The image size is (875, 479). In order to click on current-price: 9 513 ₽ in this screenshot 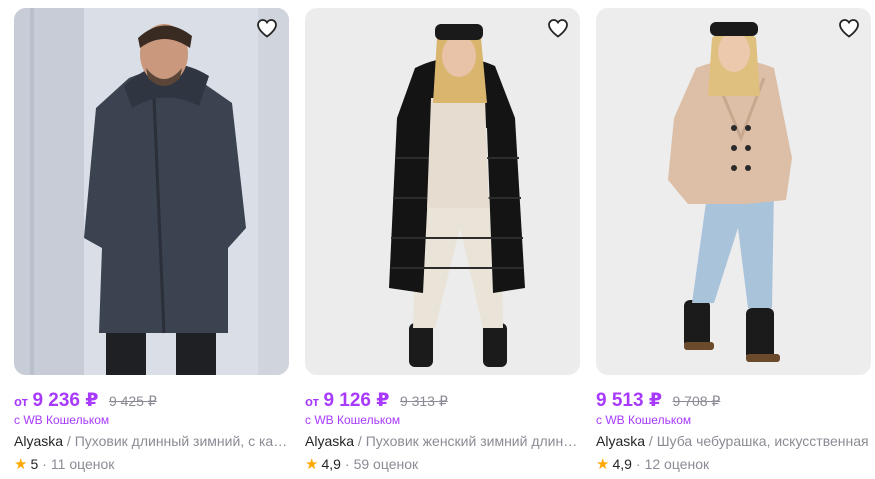, I will do `click(629, 400)`.